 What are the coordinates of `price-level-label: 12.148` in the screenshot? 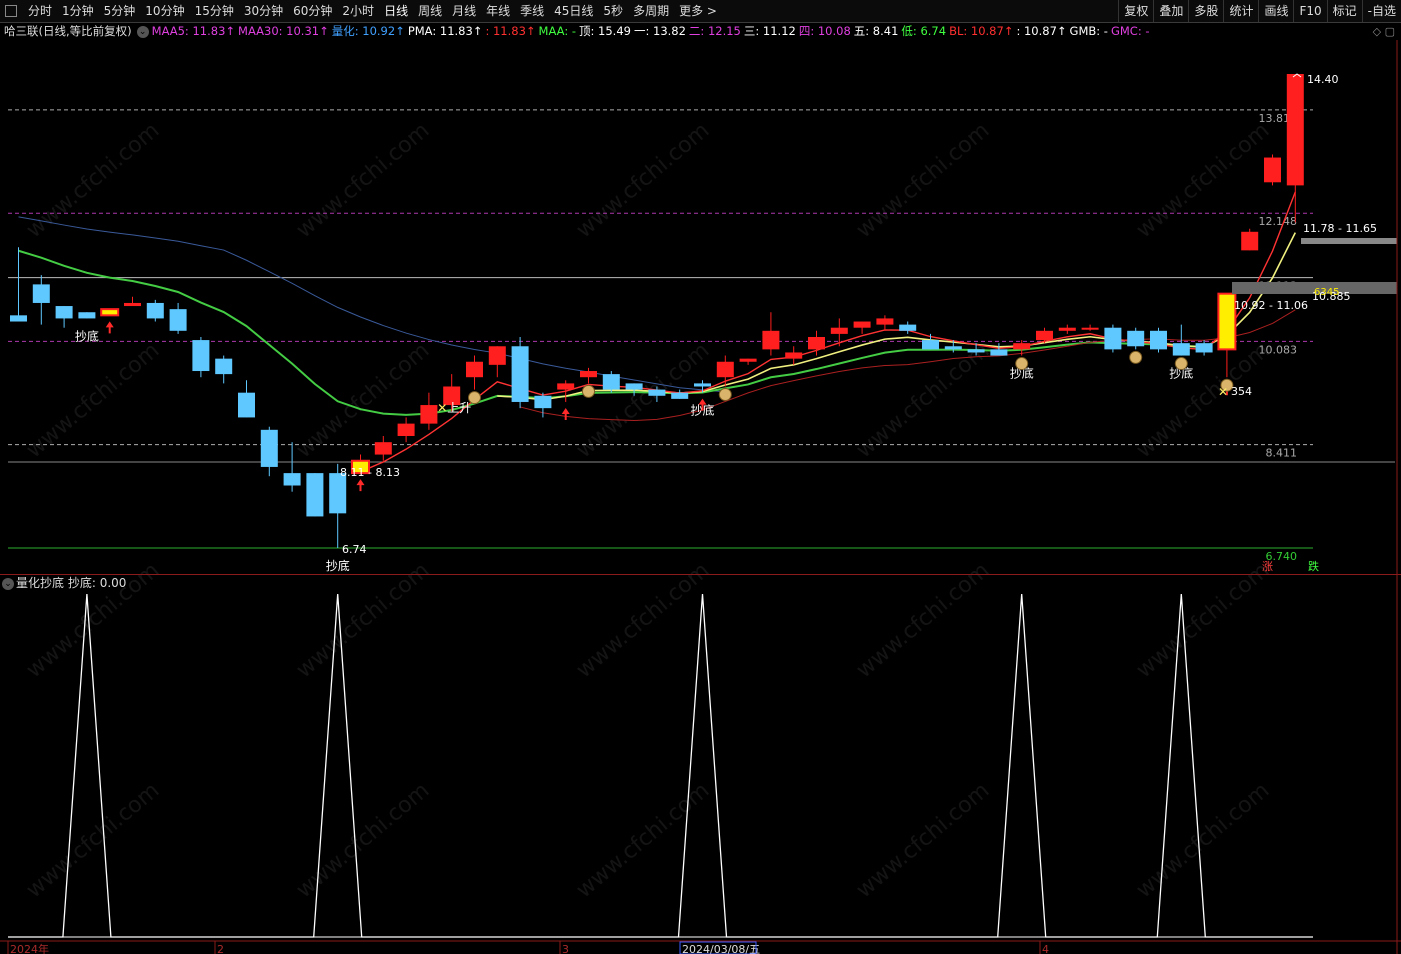 It's located at (1278, 221).